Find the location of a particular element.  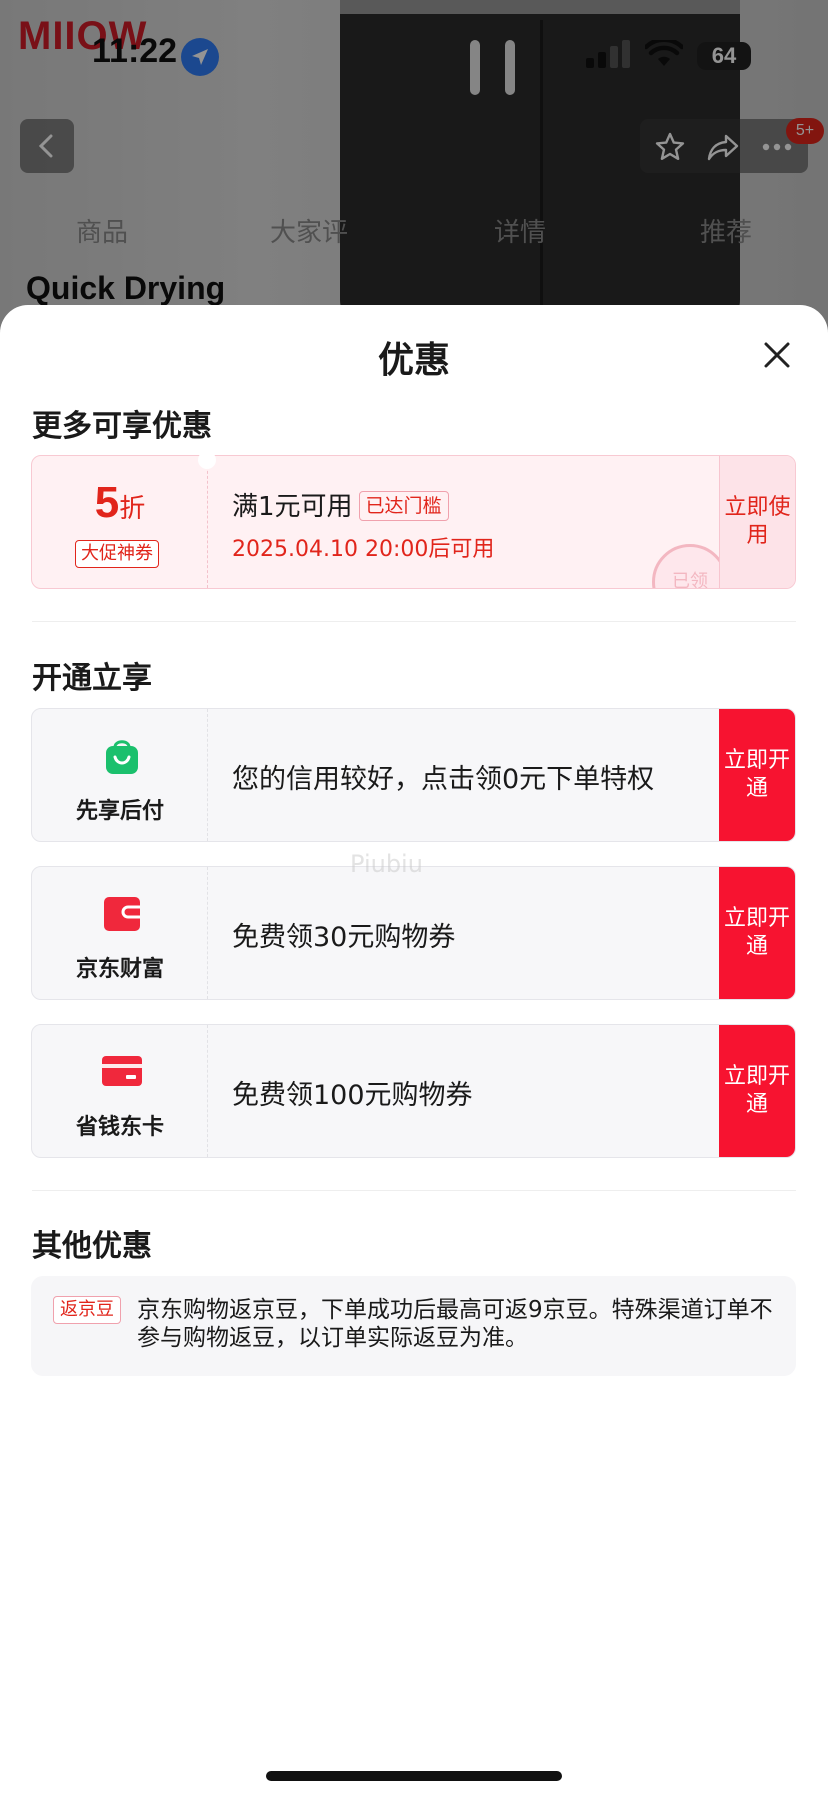

section-title-other: 其他优惠 is located at coordinates (92, 1246).